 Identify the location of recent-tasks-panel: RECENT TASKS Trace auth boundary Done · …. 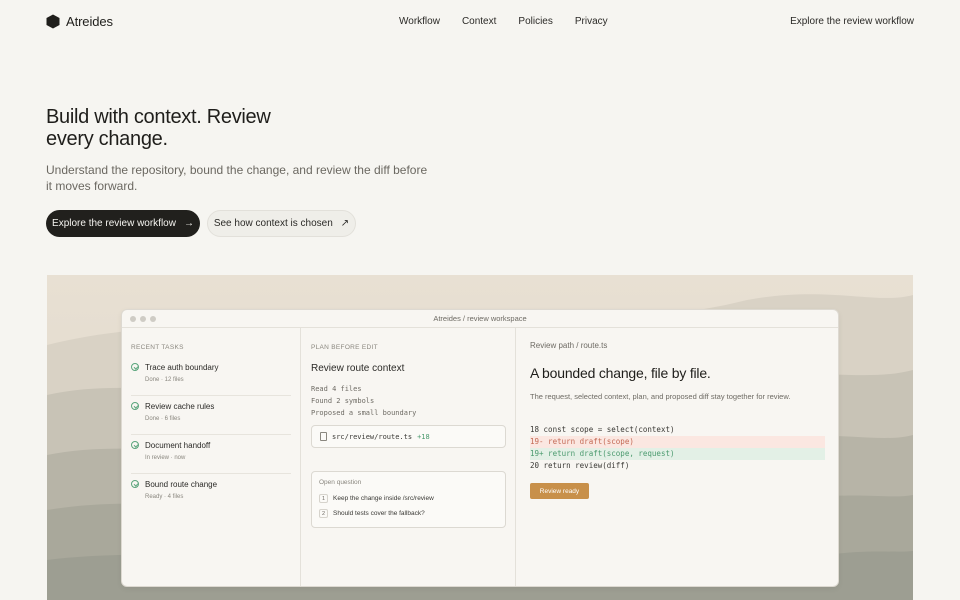
(211, 457).